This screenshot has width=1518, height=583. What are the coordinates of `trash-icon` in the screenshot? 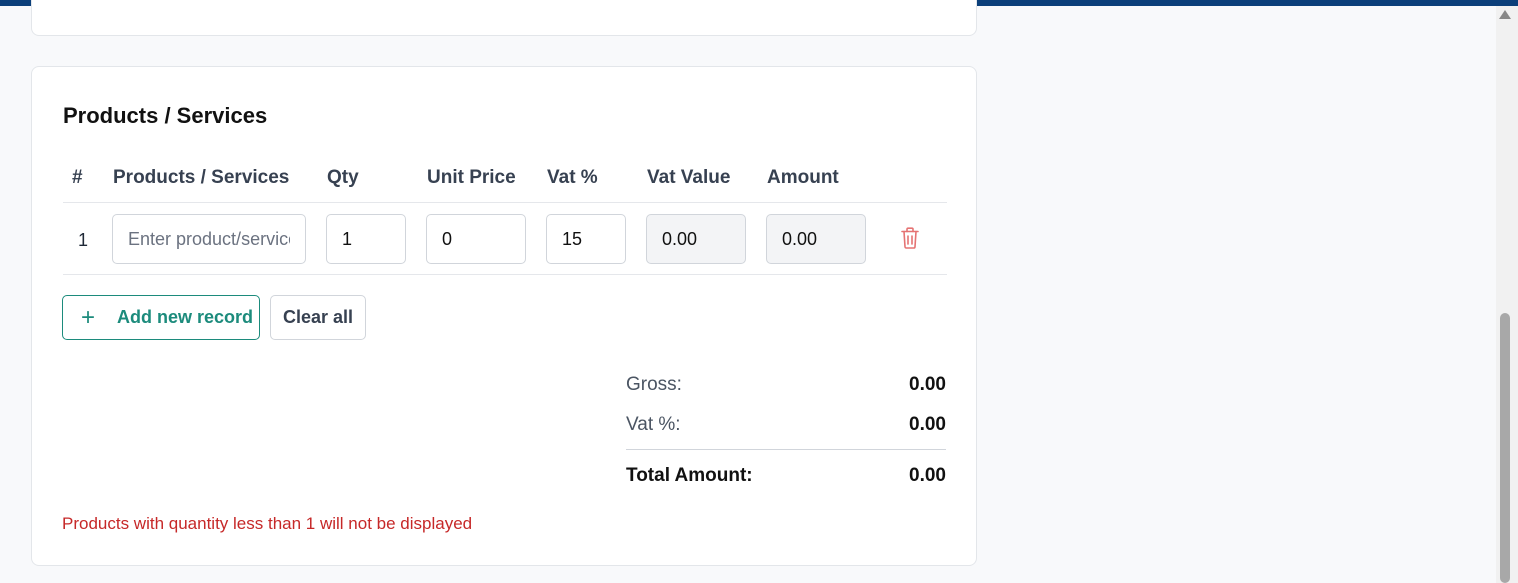 It's located at (911, 239).